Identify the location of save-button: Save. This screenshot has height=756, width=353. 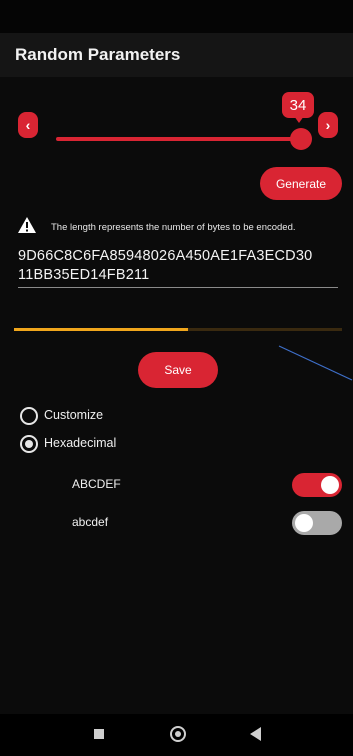
(178, 370).